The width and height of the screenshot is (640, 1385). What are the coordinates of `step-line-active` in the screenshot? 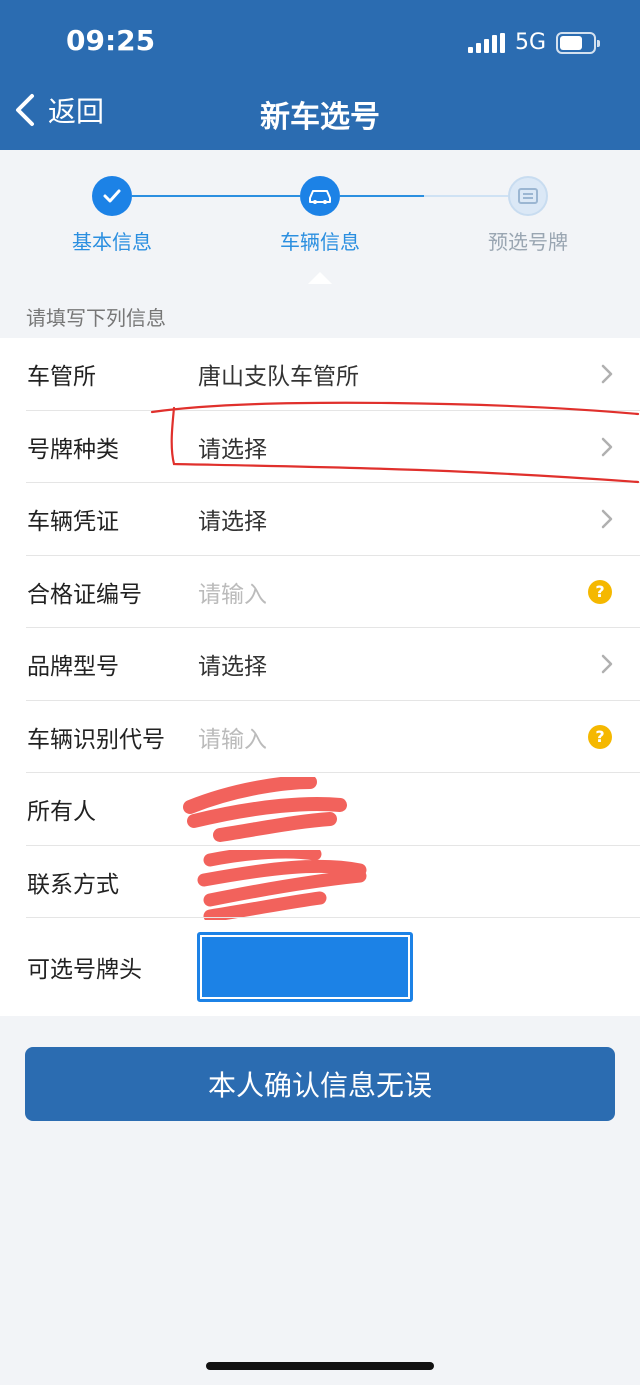 It's located at (382, 196).